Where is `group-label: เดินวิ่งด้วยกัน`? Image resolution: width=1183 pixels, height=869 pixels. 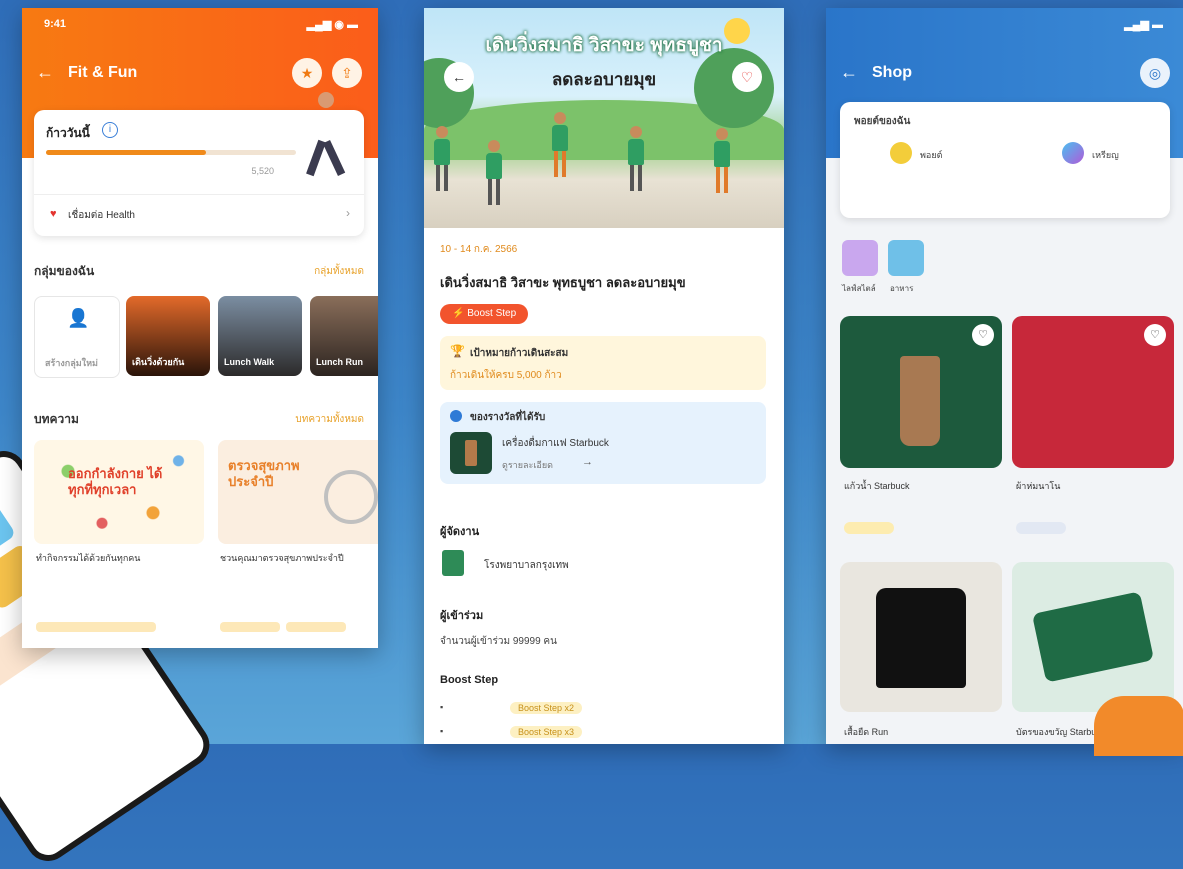 group-label: เดินวิ่งด้วยกัน is located at coordinates (158, 362).